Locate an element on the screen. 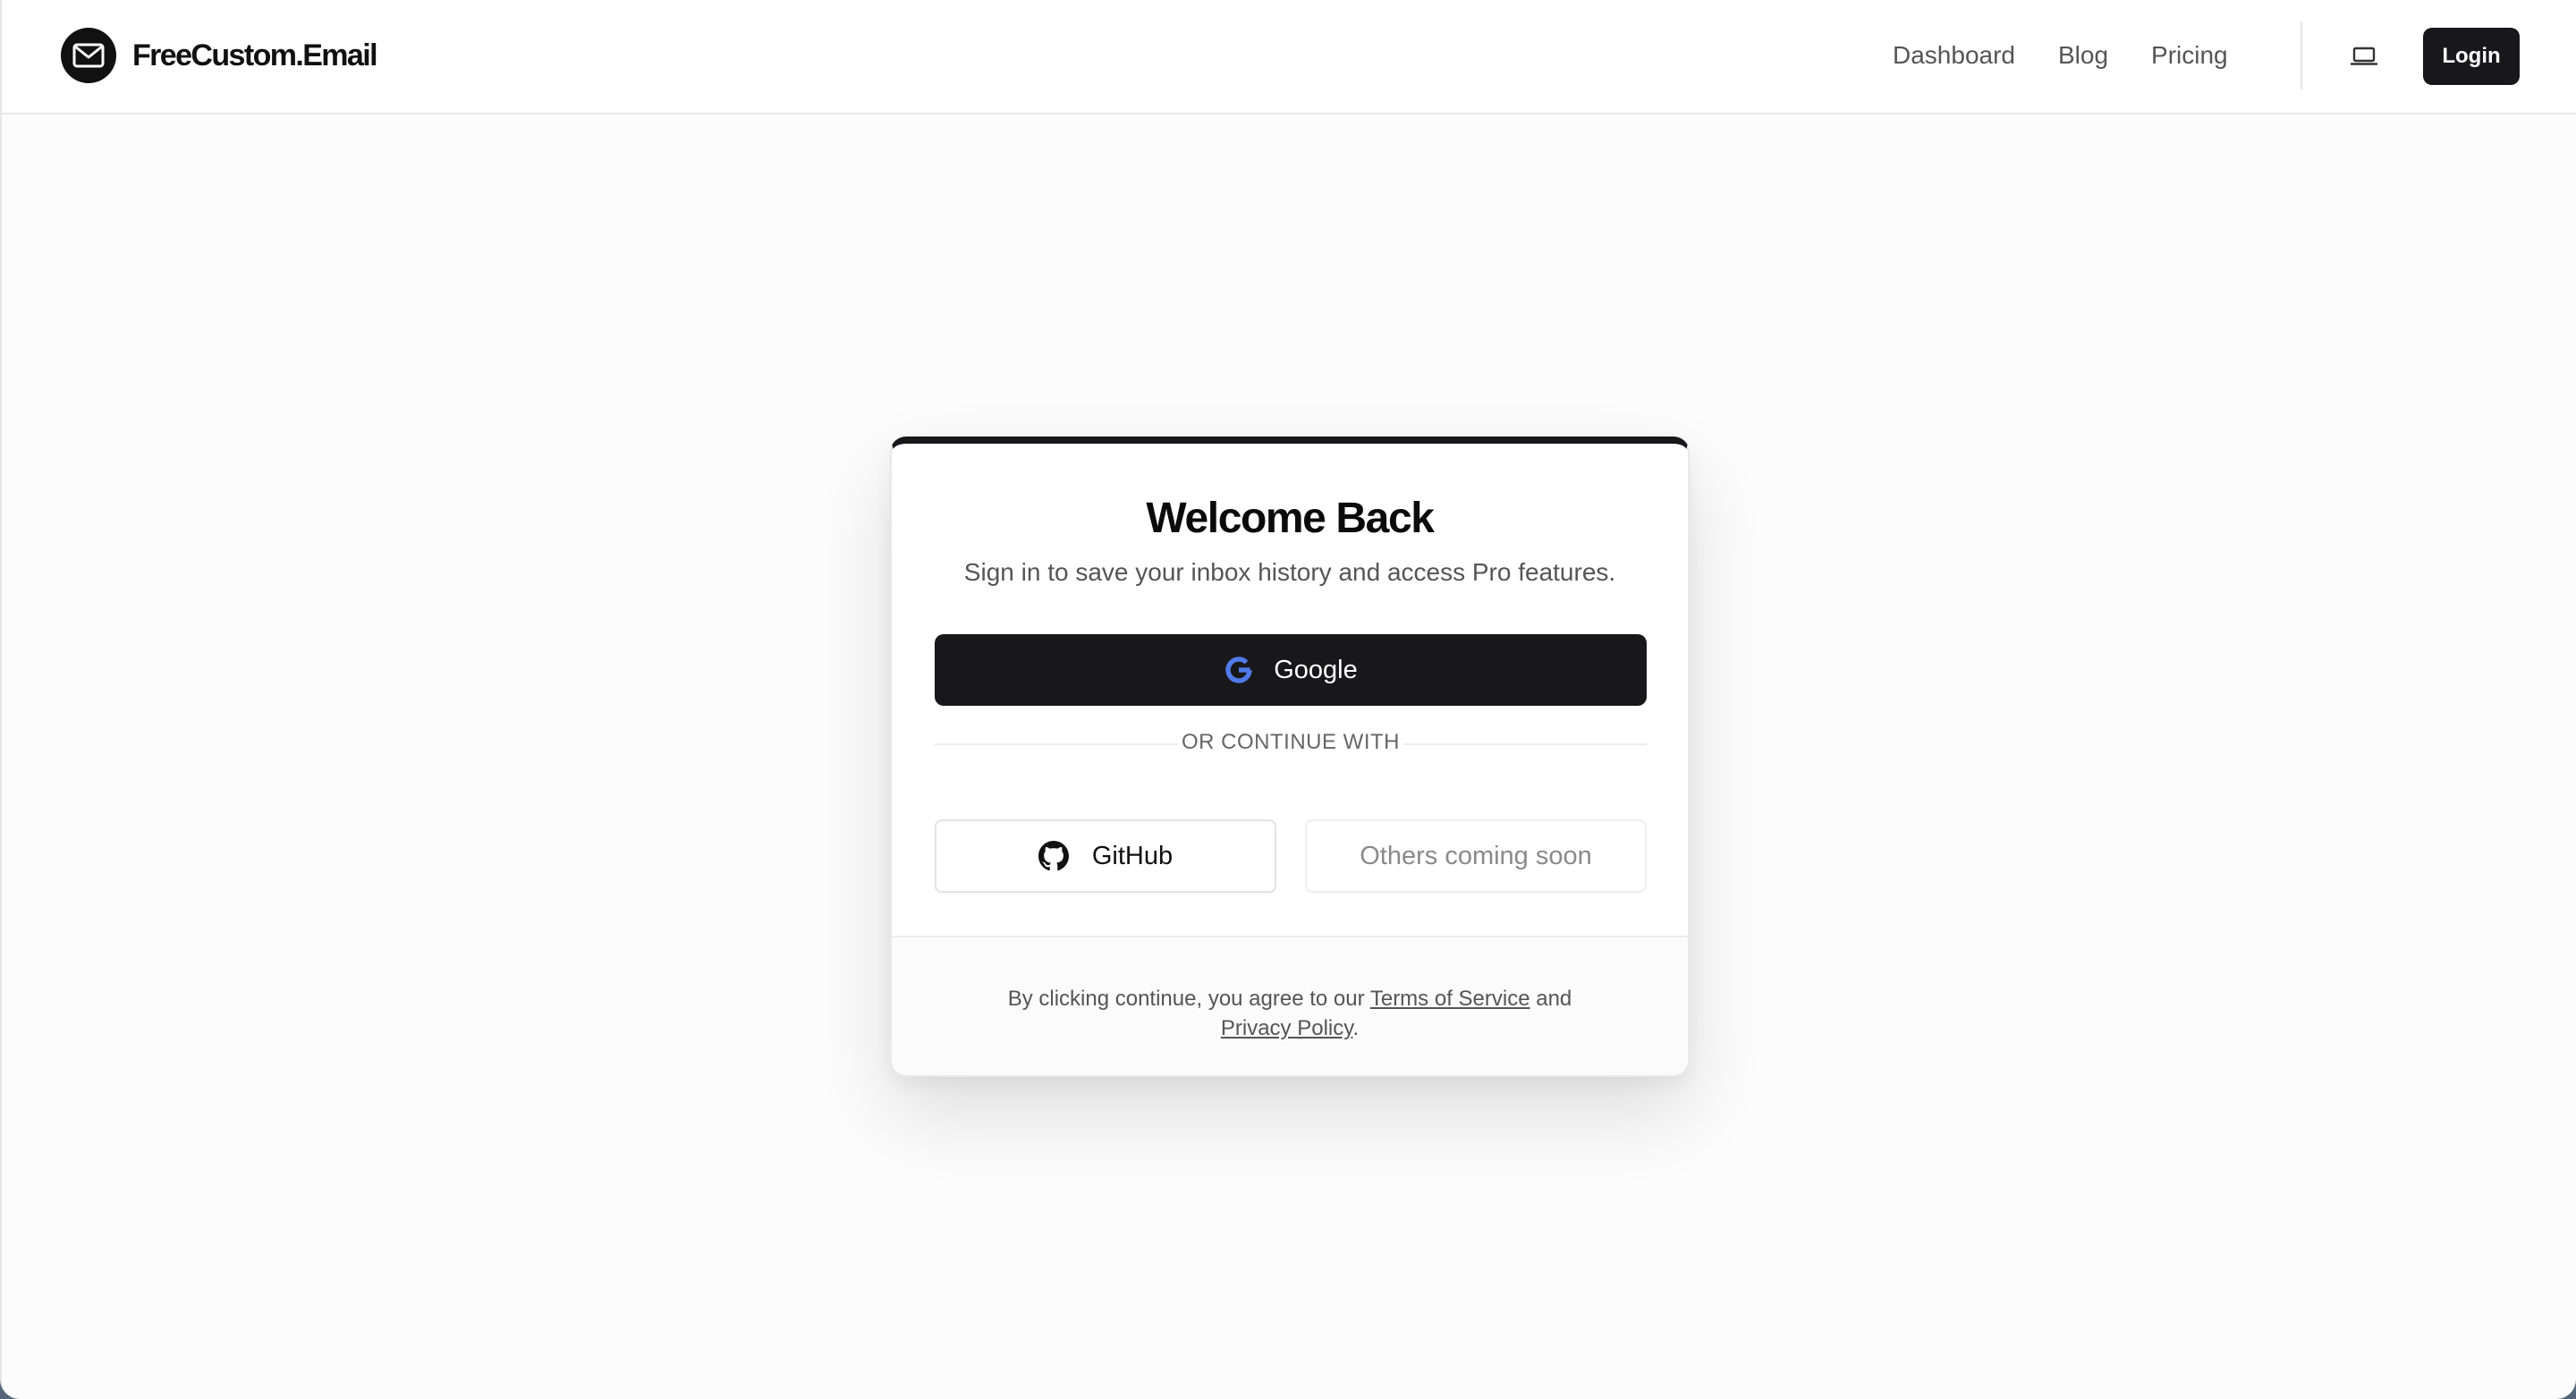  github-signin-button: GitHub is located at coordinates (1105, 856).